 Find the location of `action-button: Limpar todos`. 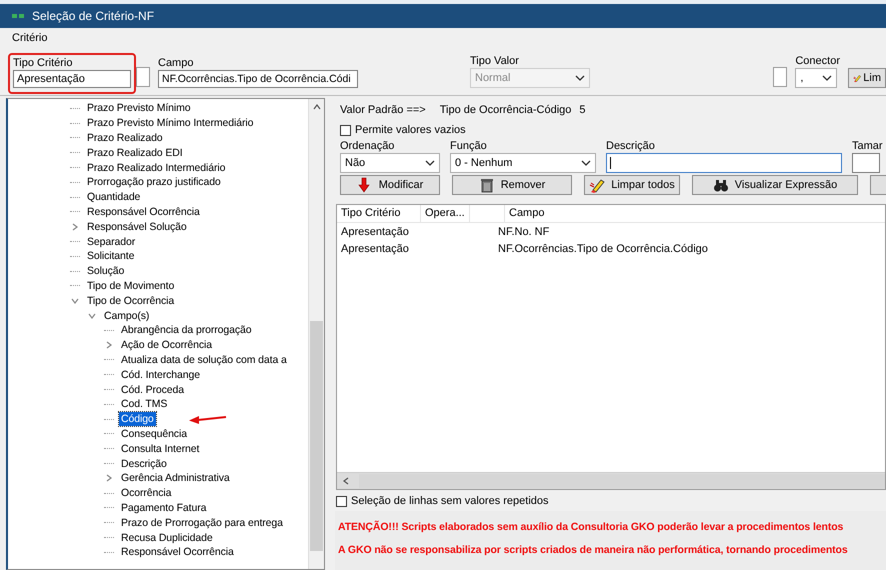

action-button: Limpar todos is located at coordinates (632, 185).